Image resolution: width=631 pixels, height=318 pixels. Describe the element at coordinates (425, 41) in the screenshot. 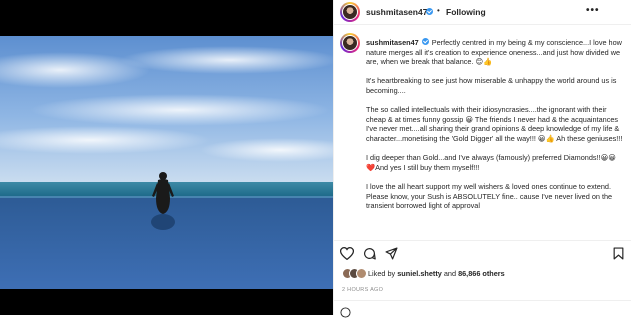

I see `caption-verified-badge-icon` at that location.